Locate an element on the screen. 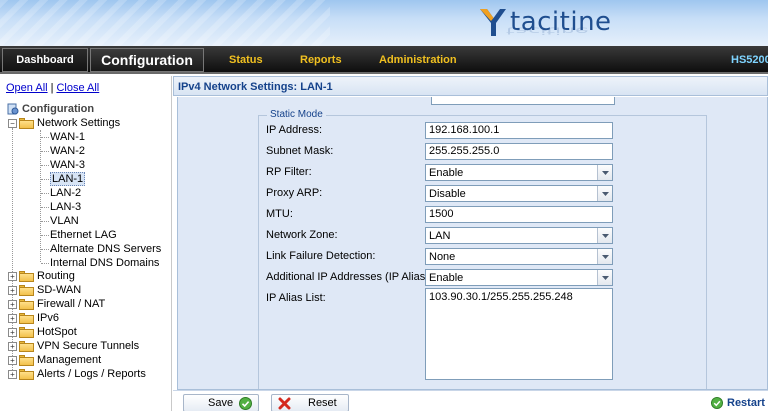 This screenshot has width=768, height=411. proxy-arp-value: Disable is located at coordinates (447, 194).